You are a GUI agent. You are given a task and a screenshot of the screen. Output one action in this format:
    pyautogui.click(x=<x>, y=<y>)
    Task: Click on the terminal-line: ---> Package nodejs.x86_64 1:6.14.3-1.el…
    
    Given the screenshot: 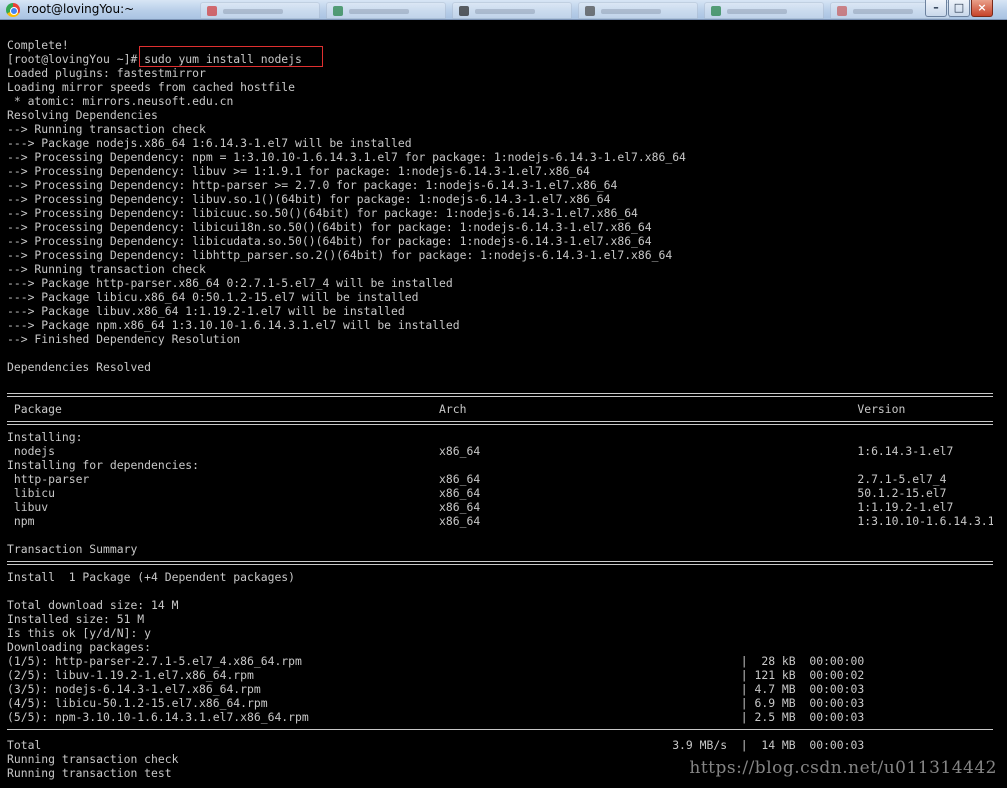 What is the action you would take?
    pyautogui.click(x=209, y=143)
    